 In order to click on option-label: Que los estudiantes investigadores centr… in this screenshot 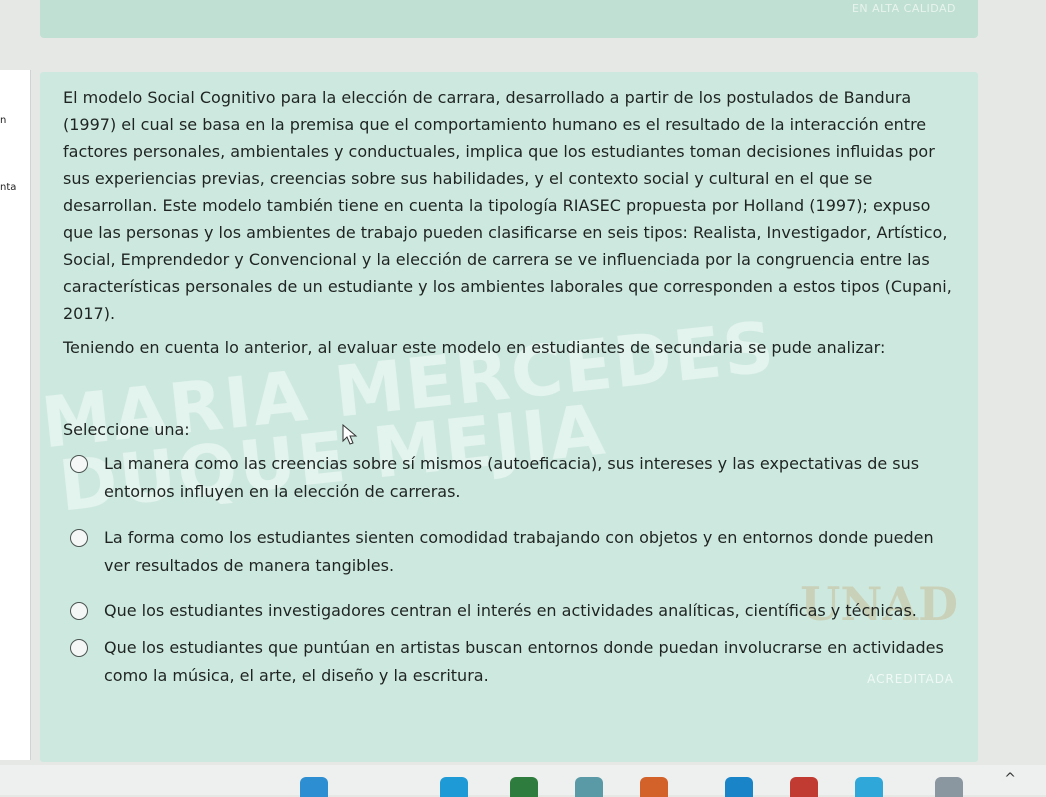, I will do `click(510, 610)`.